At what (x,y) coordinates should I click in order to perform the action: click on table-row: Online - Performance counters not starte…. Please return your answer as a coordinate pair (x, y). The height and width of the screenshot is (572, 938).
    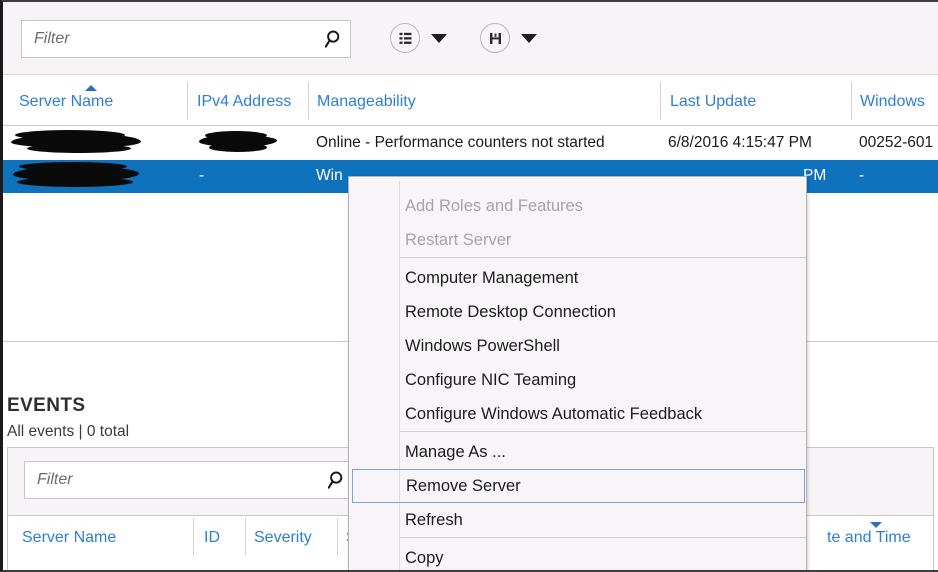
    Looking at the image, I should click on (470, 143).